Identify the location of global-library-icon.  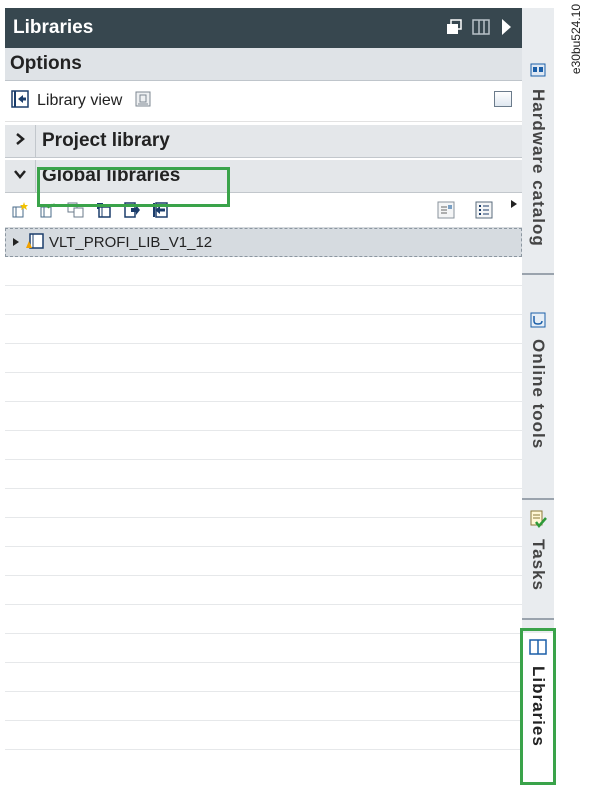
(35, 243).